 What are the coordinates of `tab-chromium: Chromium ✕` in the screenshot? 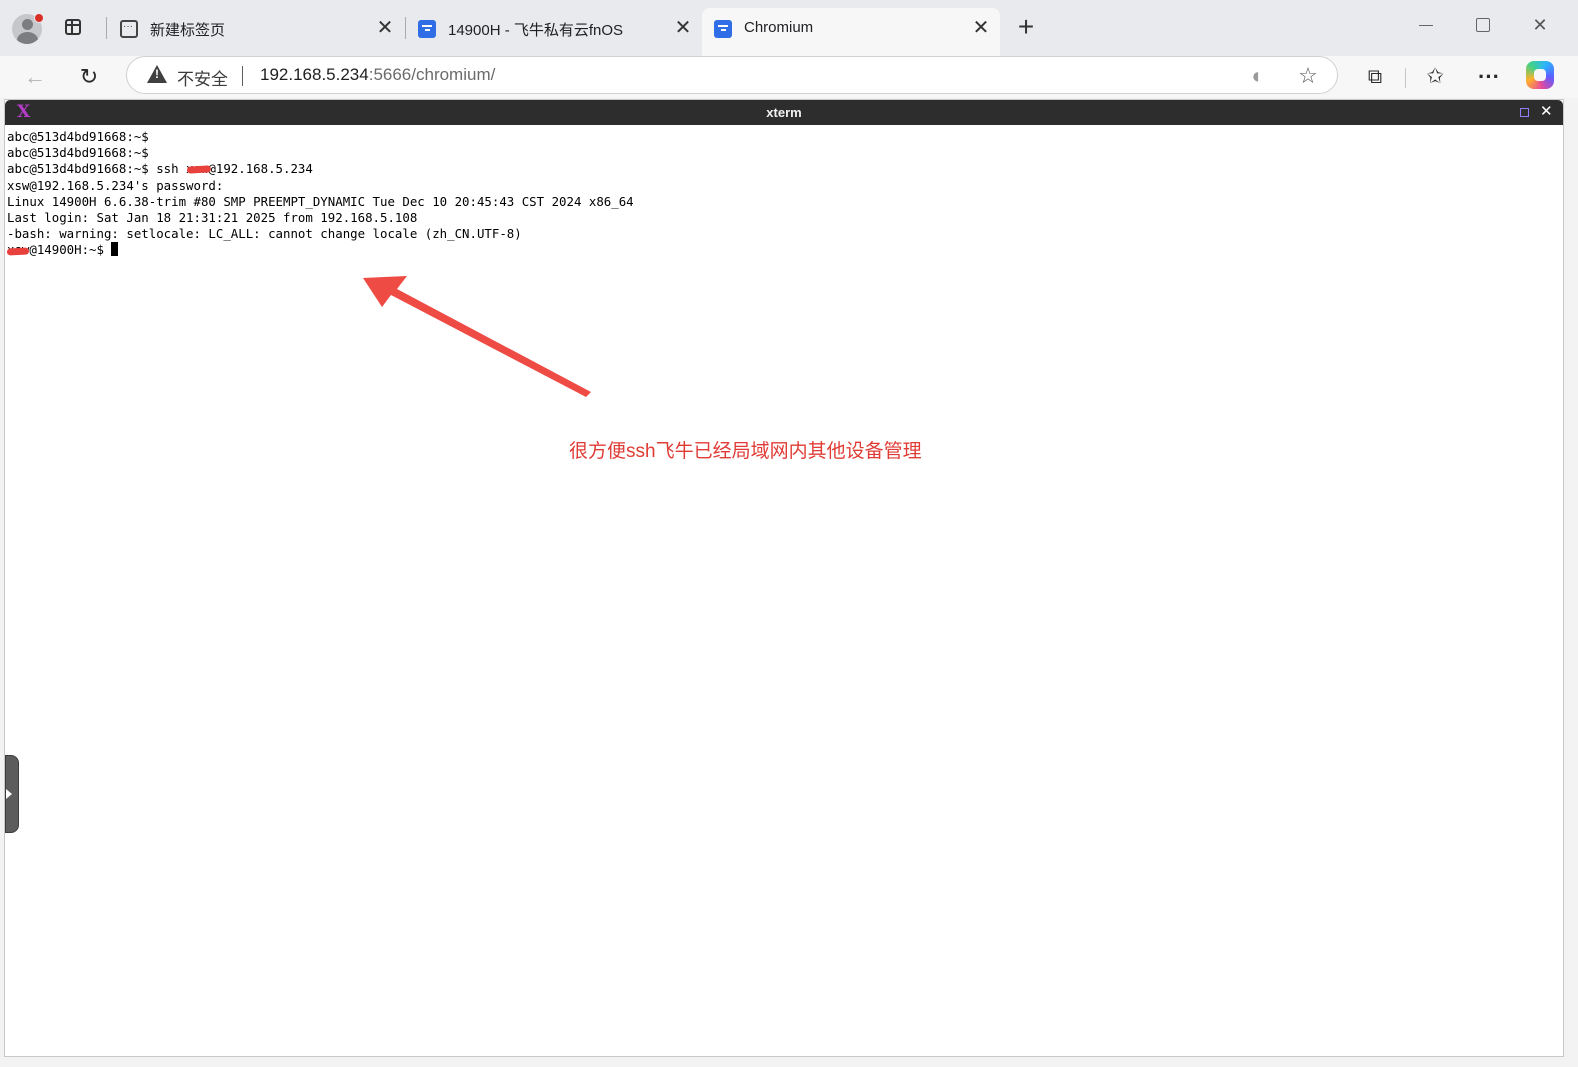 It's located at (851, 32).